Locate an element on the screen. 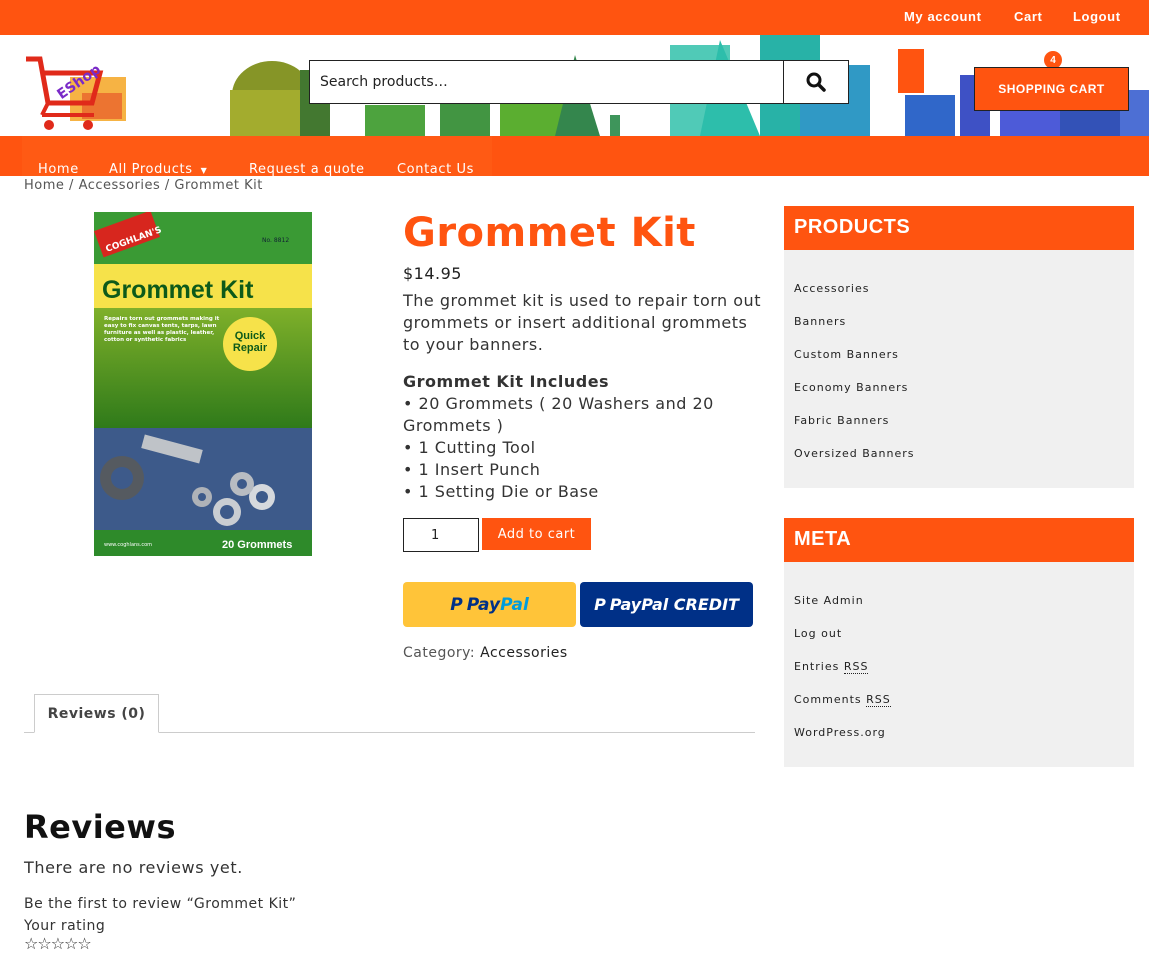 The width and height of the screenshot is (1149, 953). meta-comments-rss-link: Comments RSS is located at coordinates (964, 709).